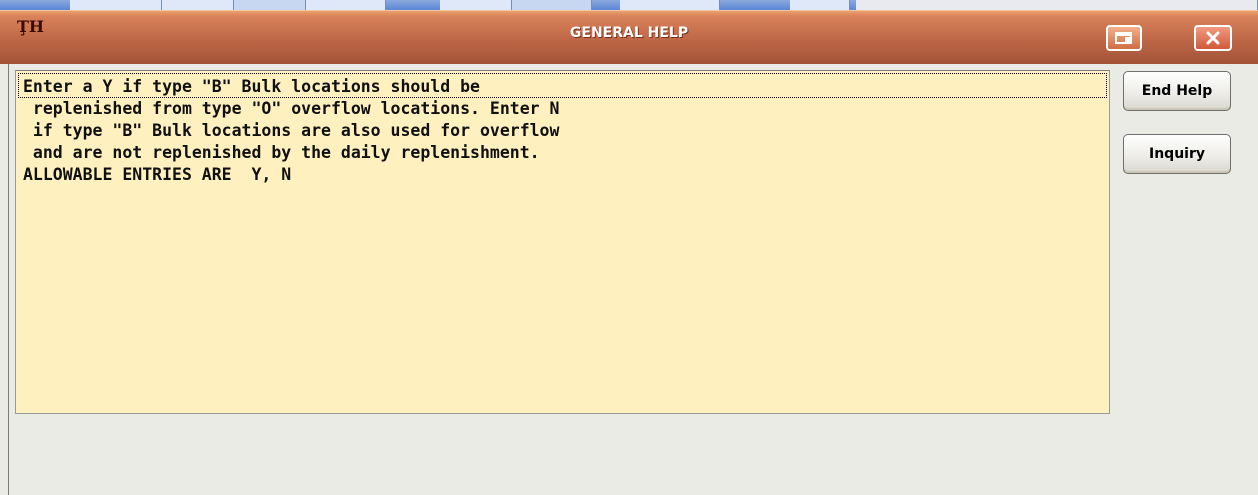  I want to click on background-taskbar-strip, so click(629, 5).